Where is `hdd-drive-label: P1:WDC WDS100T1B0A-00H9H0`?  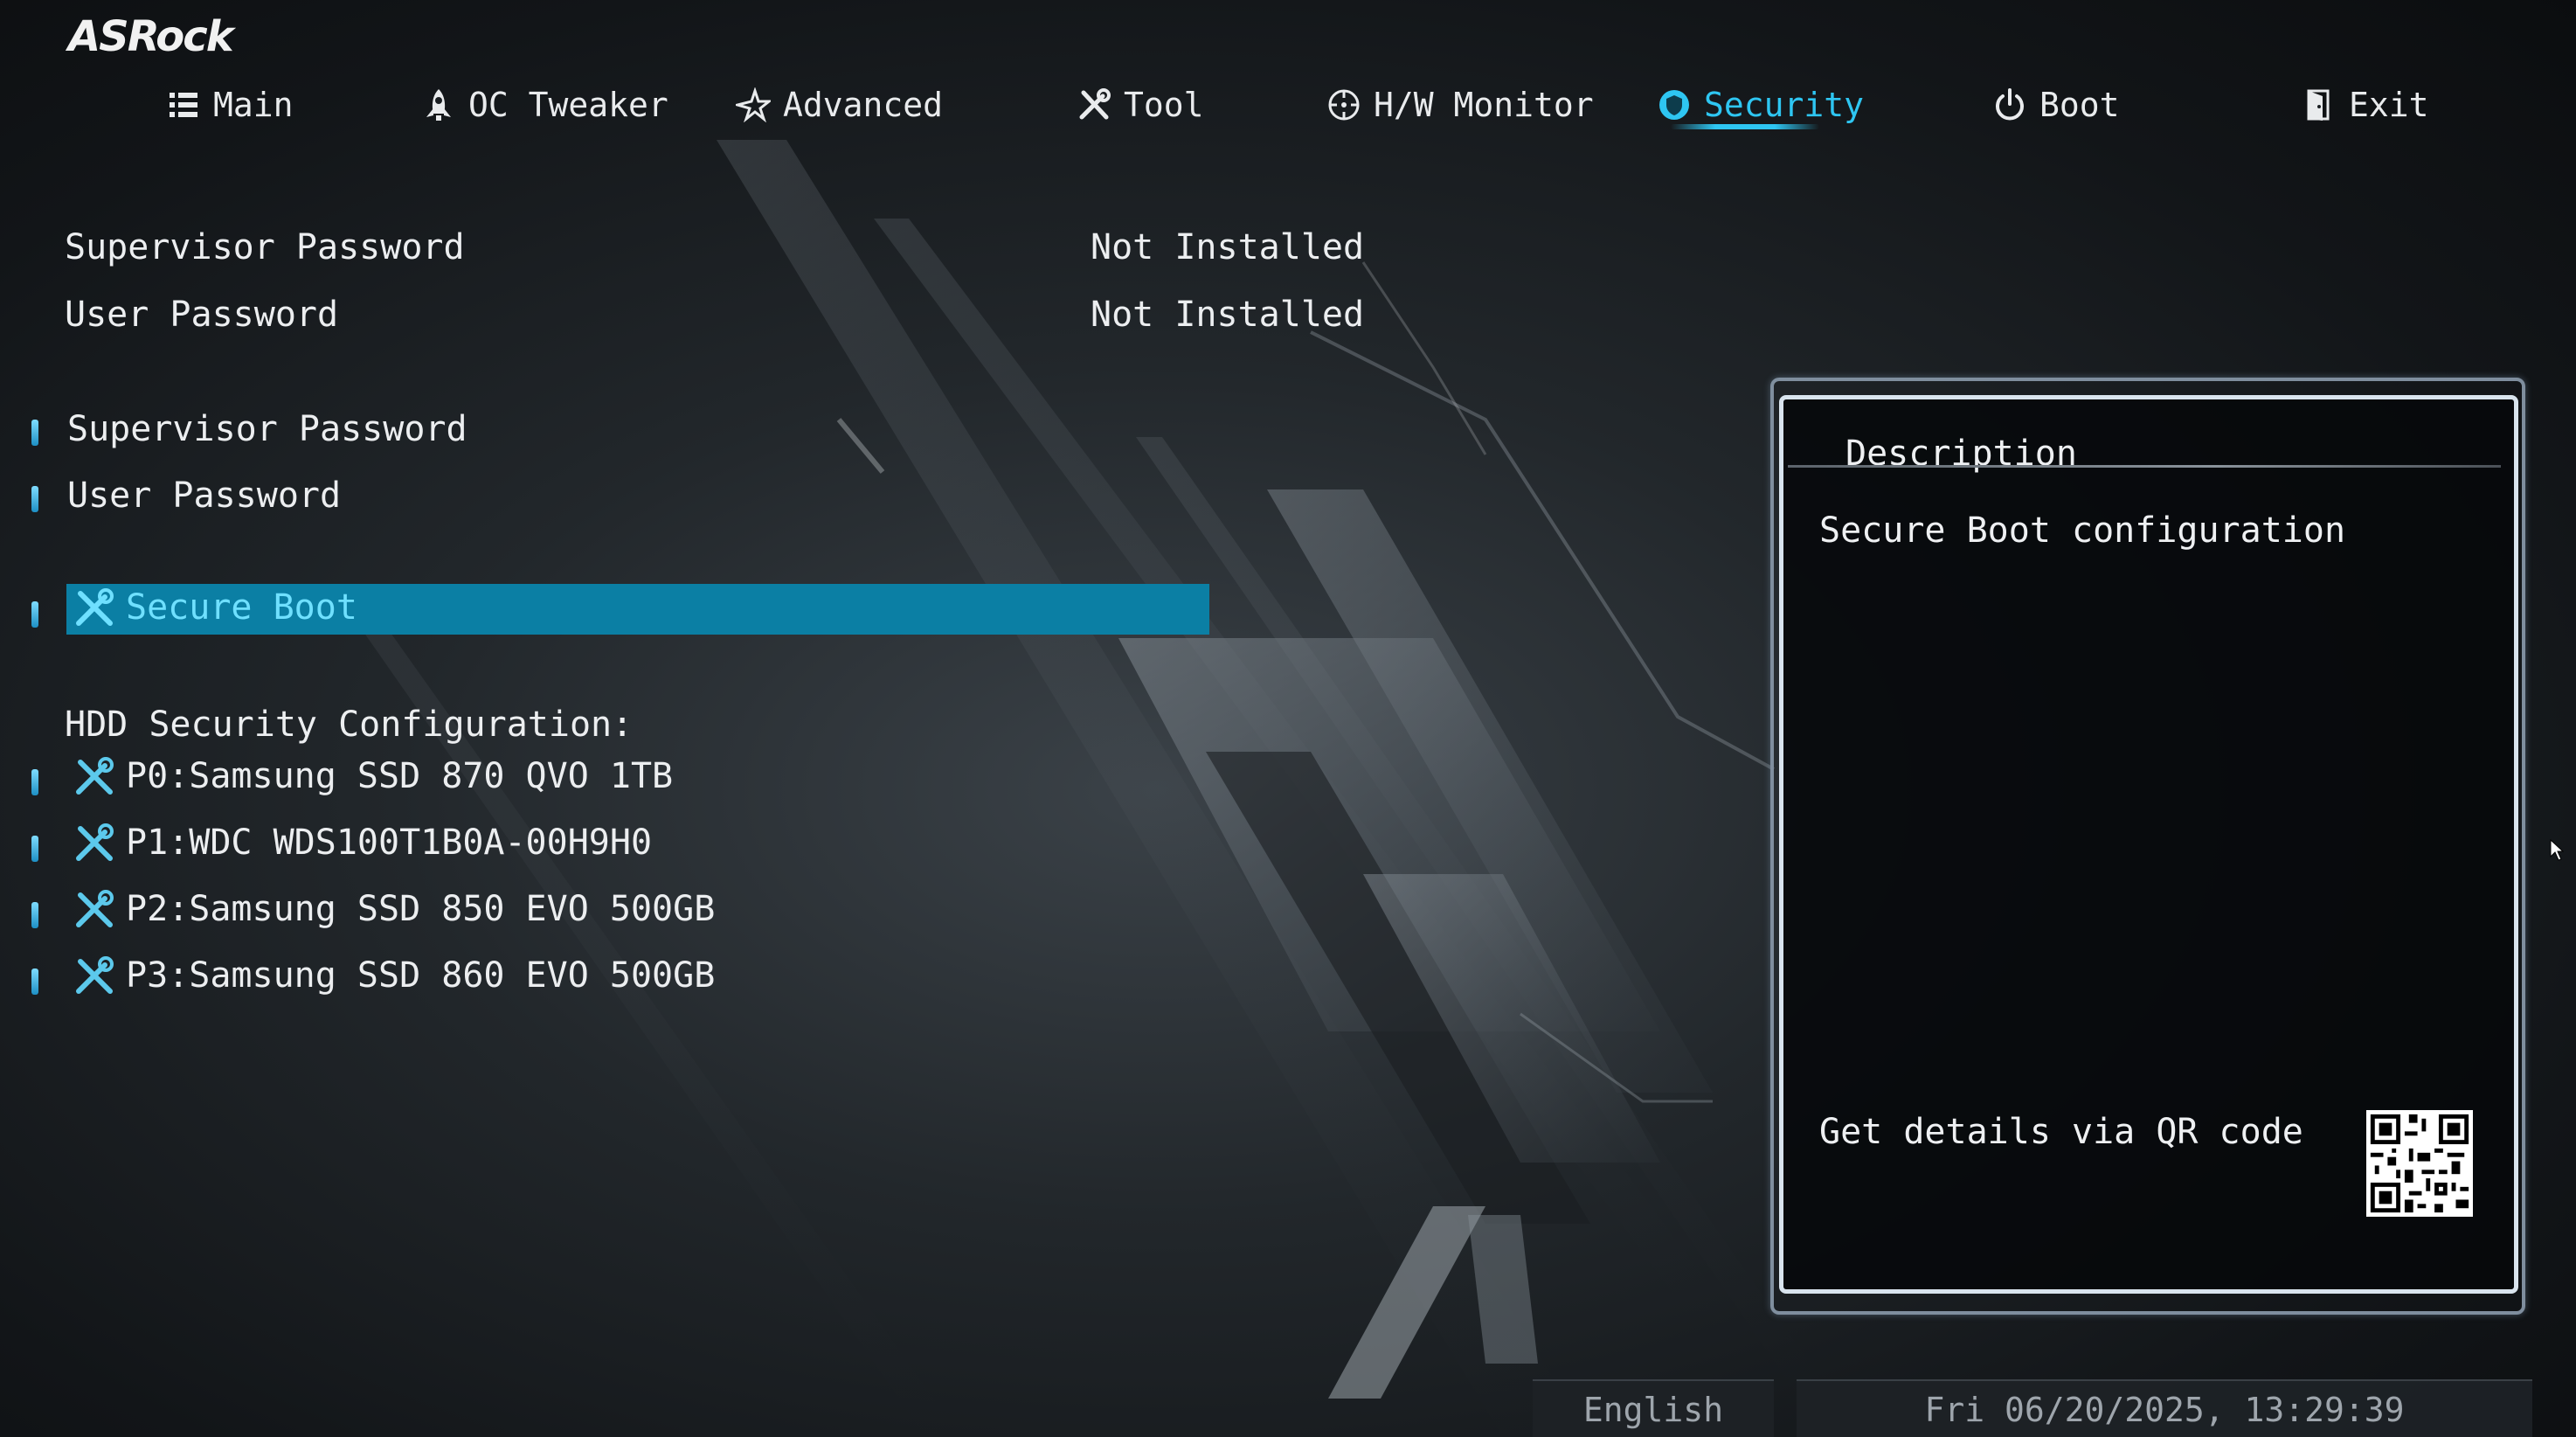
hdd-drive-label: P1:WDC WDS100T1B0A-00H9H0 is located at coordinates (389, 843).